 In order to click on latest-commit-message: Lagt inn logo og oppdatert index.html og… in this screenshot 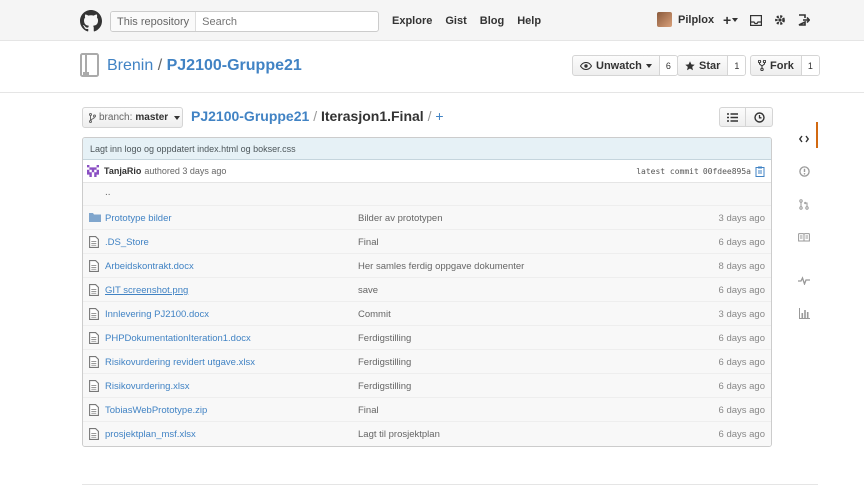, I will do `click(427, 149)`.